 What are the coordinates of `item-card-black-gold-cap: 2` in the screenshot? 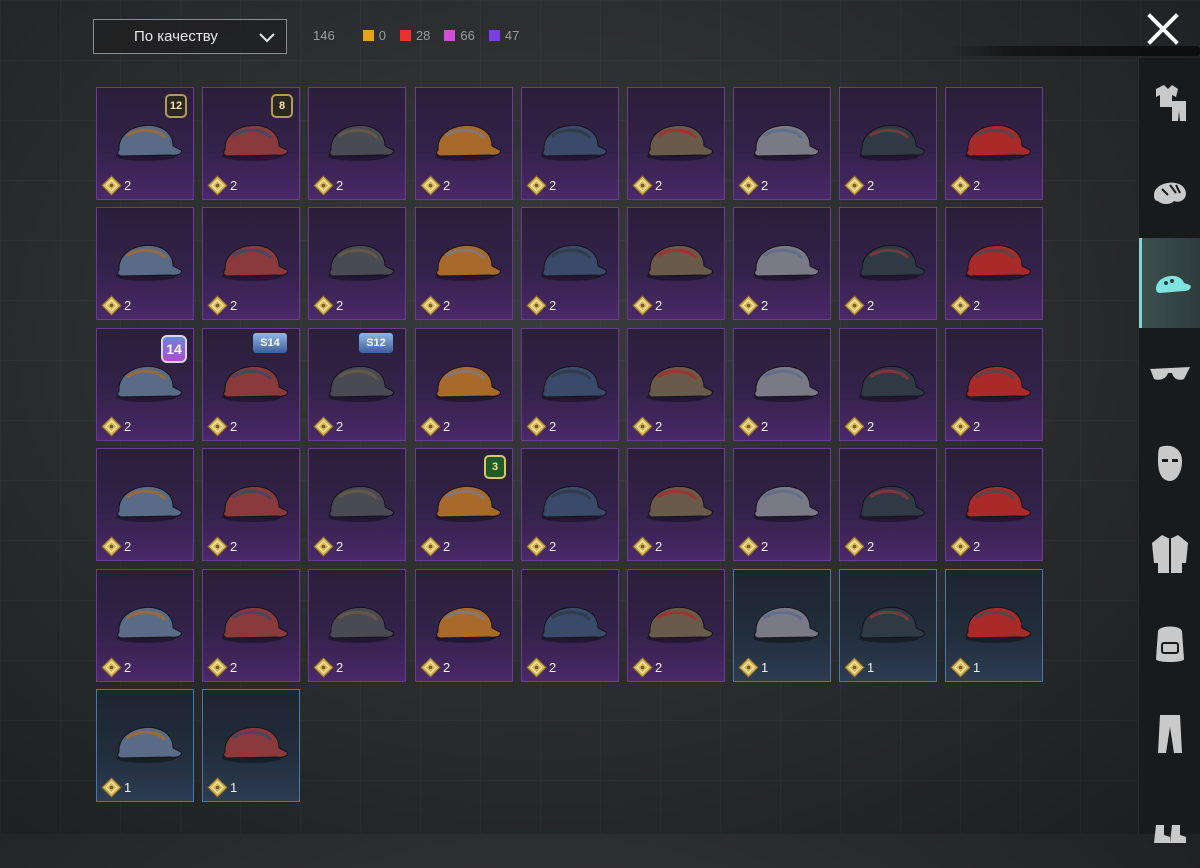 It's located at (994, 504).